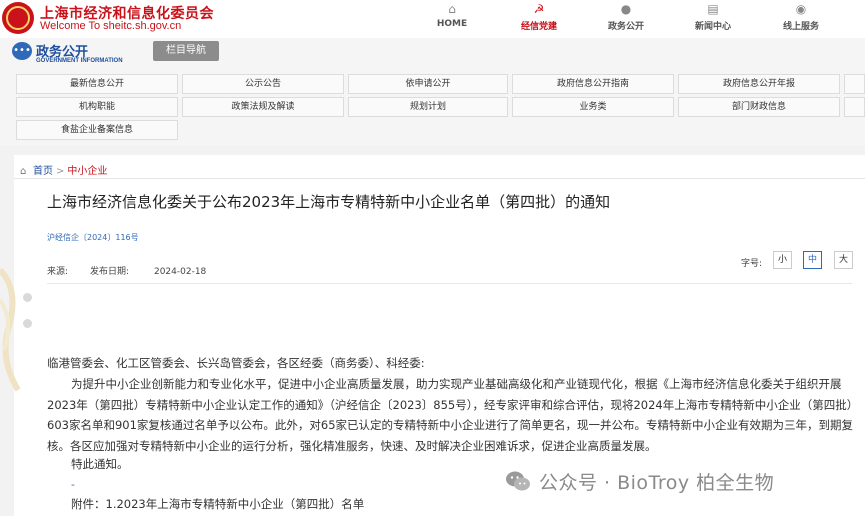 This screenshot has height=516, width=865. I want to click on menu-policies: 政策法规及解读, so click(263, 107).